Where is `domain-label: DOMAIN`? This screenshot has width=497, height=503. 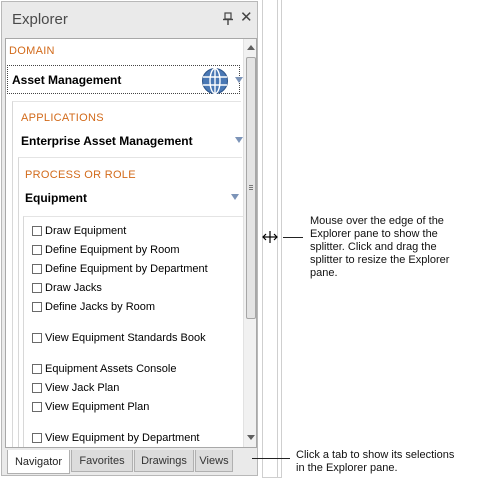
domain-label: DOMAIN is located at coordinates (32, 51).